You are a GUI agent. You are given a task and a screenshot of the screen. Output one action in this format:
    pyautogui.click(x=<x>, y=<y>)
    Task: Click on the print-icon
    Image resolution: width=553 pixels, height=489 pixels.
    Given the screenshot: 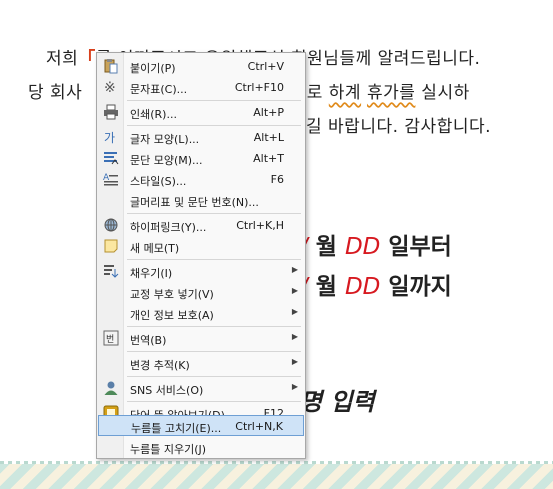 What is the action you would take?
    pyautogui.click(x=111, y=112)
    